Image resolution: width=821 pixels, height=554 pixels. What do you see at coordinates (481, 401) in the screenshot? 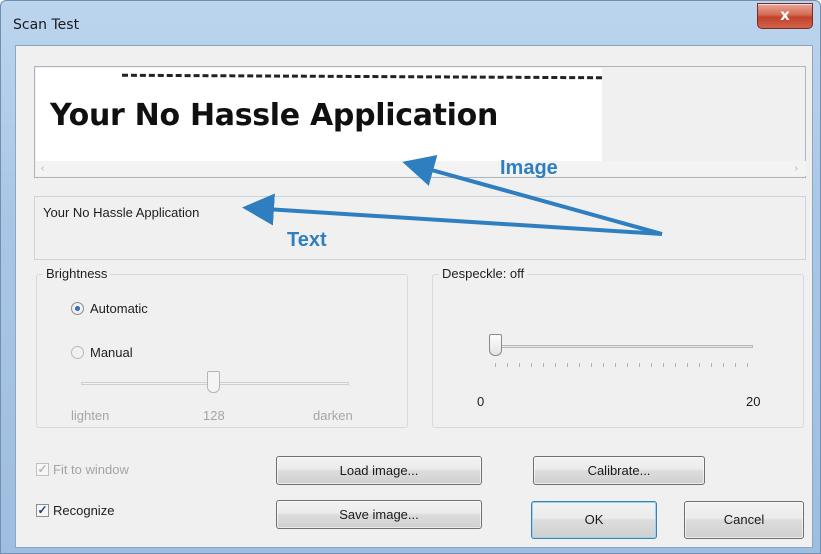
I see `despeckle-min-label: 0` at bounding box center [481, 401].